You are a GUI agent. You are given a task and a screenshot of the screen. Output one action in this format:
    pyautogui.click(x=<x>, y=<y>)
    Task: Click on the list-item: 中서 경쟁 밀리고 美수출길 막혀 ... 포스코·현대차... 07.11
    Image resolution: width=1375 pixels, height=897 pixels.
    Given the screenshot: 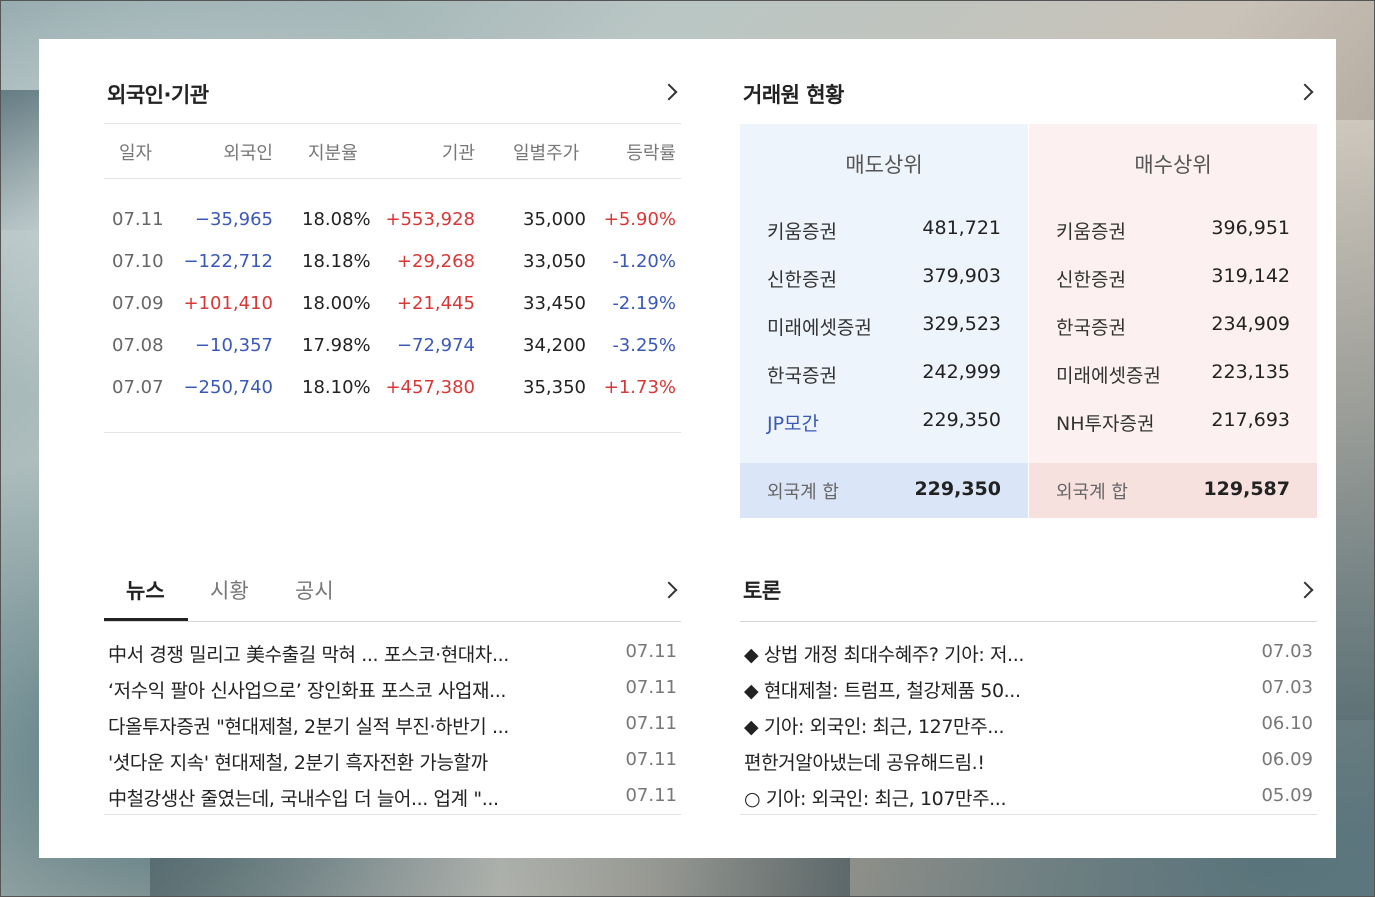 What is the action you would take?
    pyautogui.click(x=392, y=654)
    